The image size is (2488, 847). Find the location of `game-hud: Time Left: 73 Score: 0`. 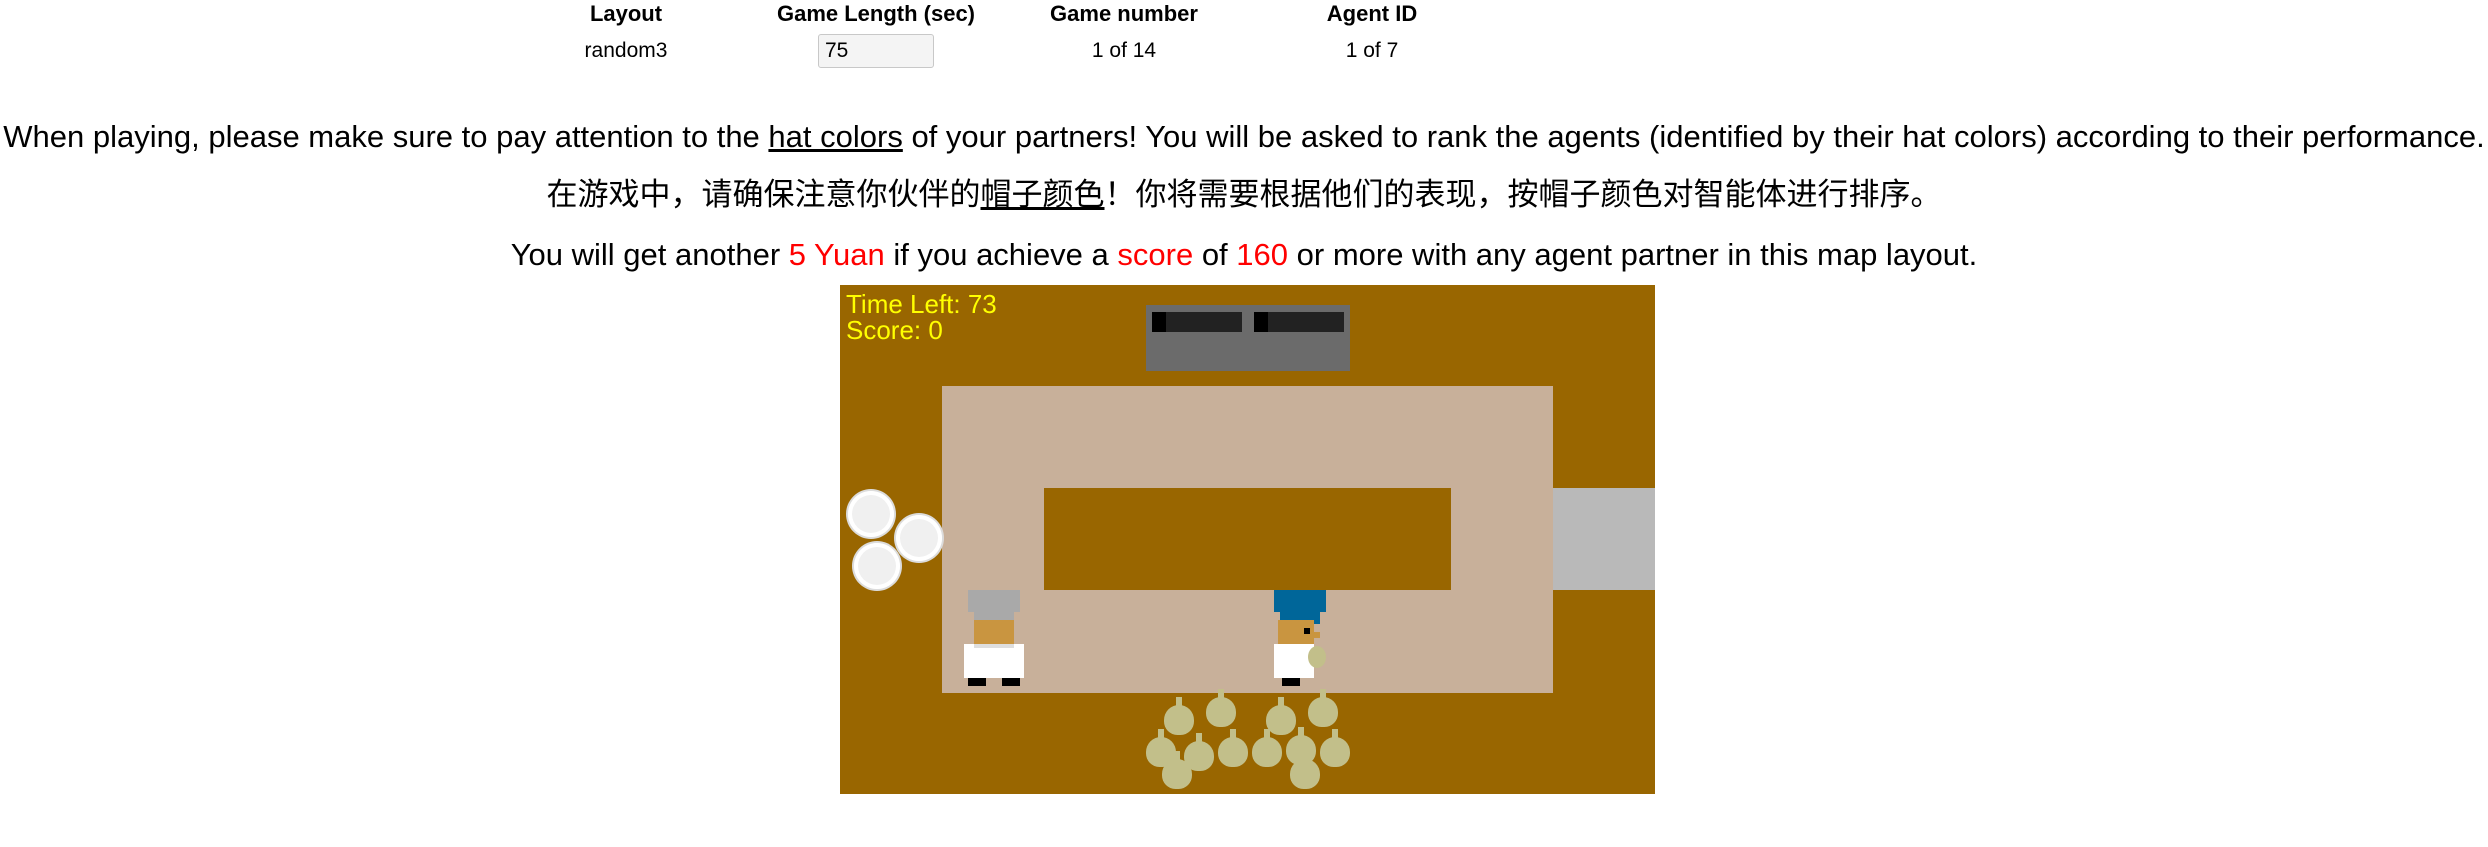

game-hud: Time Left: 73 Score: 0 is located at coordinates (921, 317).